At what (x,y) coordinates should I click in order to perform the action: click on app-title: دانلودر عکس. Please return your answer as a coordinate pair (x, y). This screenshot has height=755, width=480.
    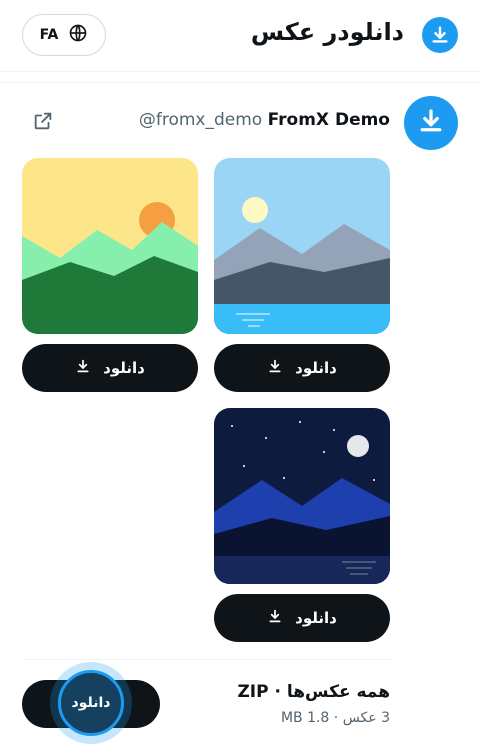
    Looking at the image, I should click on (327, 32).